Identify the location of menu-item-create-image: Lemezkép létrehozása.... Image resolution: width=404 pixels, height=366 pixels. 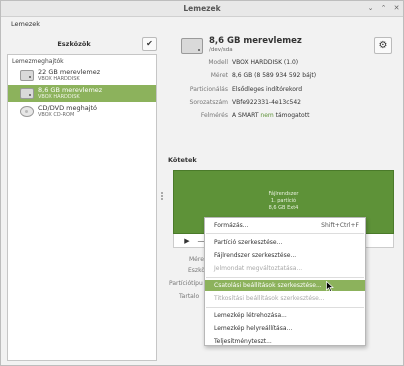
(285, 315).